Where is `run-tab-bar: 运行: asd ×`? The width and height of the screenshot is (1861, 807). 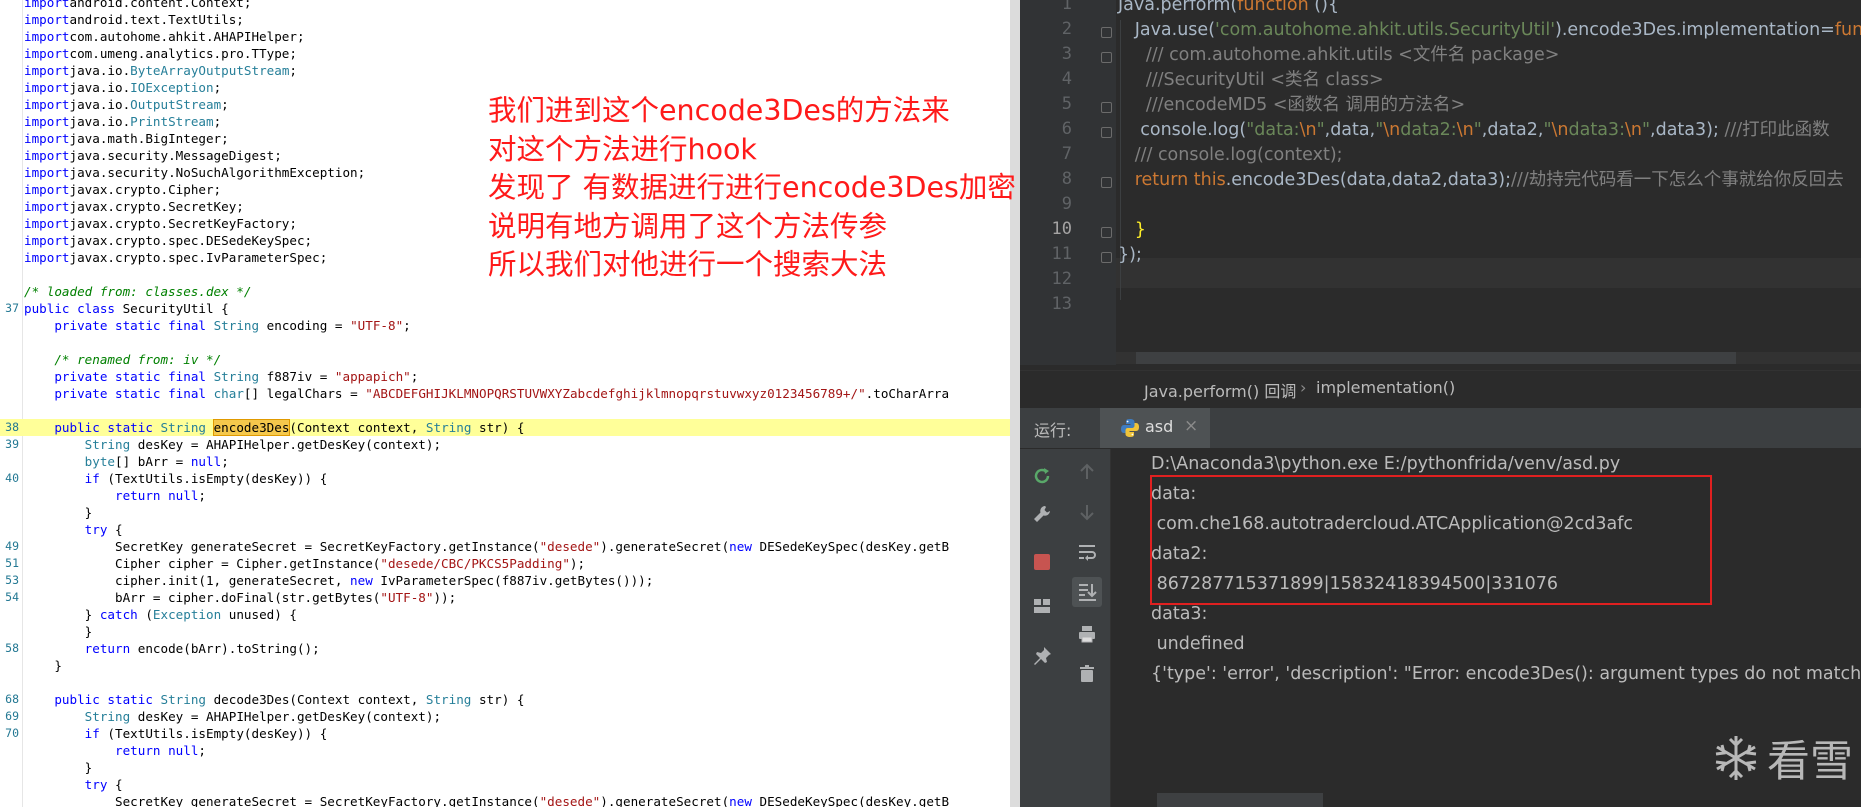 run-tab-bar: 运行: asd × is located at coordinates (1440, 428).